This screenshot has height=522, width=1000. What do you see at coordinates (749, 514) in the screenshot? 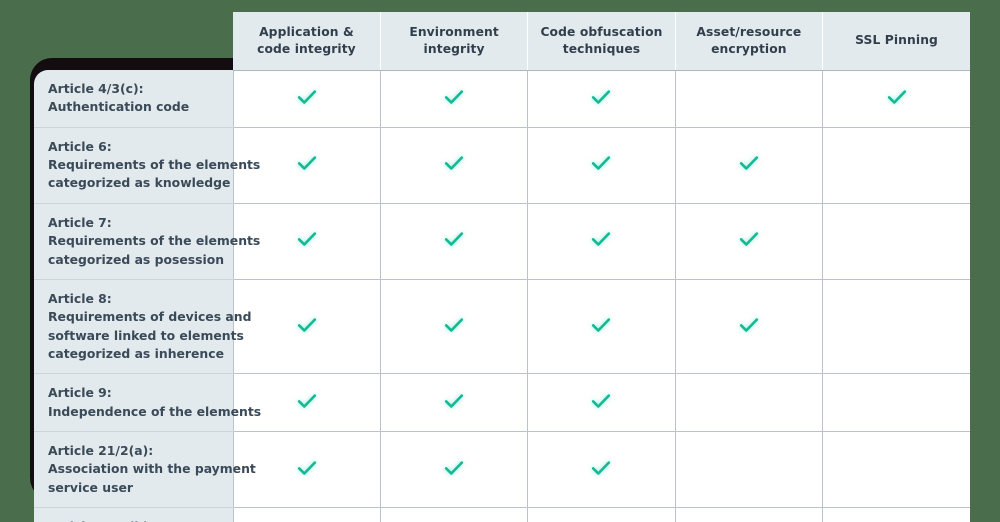
I see `cell-article-22-1-b--asset-resource-encryption` at bounding box center [749, 514].